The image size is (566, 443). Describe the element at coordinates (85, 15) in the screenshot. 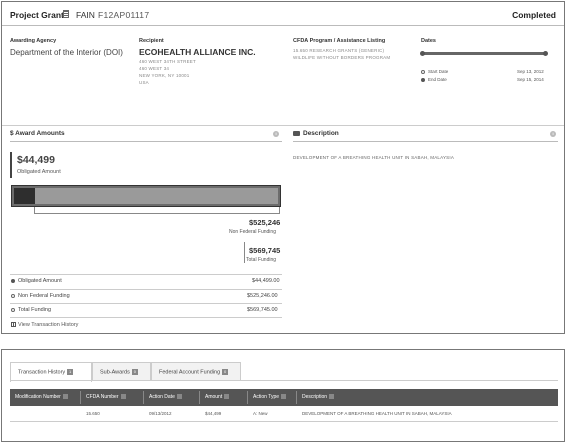

I see `fain-label: FAIN` at that location.